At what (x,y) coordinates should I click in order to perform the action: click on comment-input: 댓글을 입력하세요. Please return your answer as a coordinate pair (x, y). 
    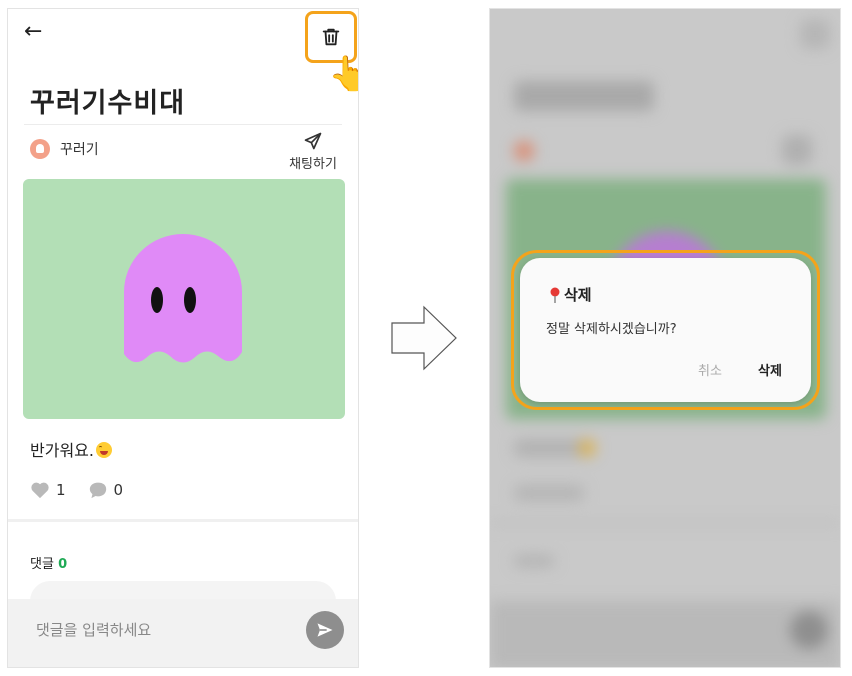
    Looking at the image, I should click on (93, 629).